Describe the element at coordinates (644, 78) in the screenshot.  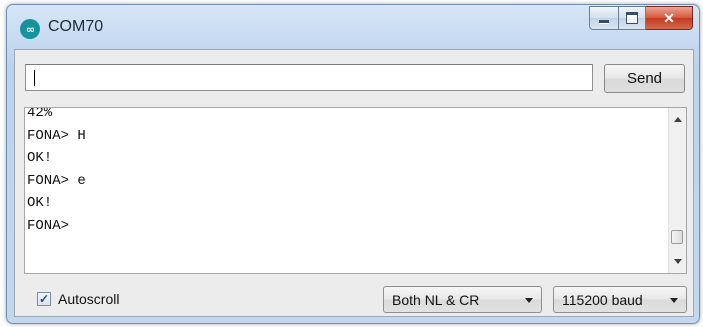
I see `send-button: Send` at that location.